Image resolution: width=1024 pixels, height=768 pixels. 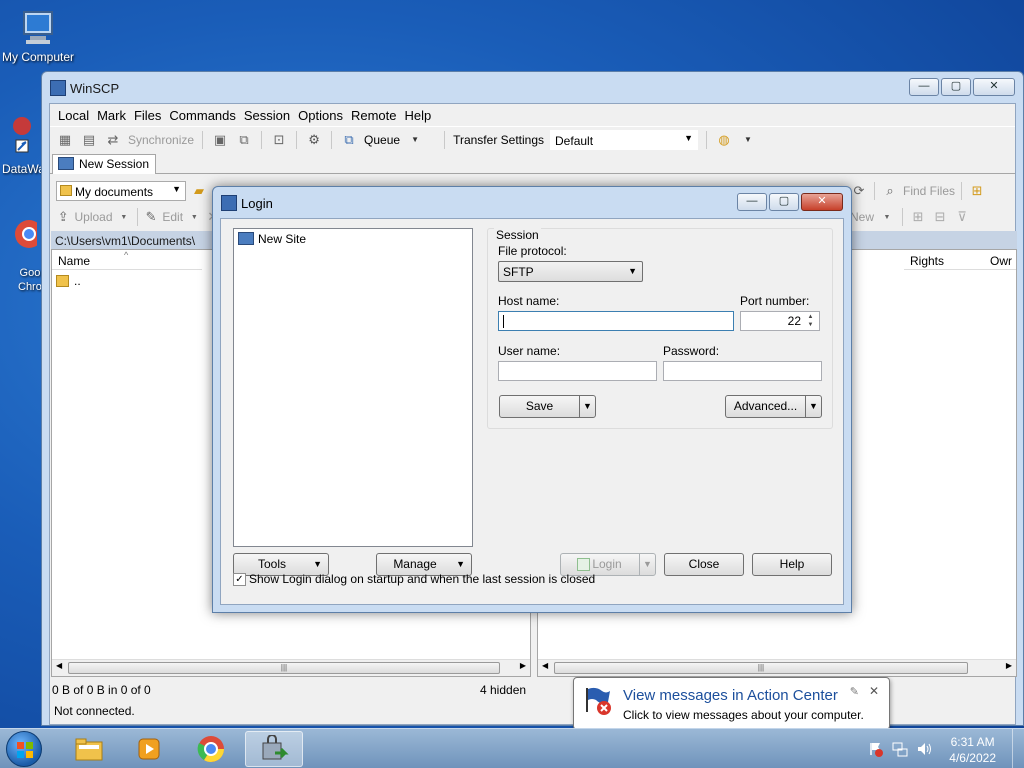 What do you see at coordinates (349, 140) in the screenshot?
I see `queue-icon: ⧉` at bounding box center [349, 140].